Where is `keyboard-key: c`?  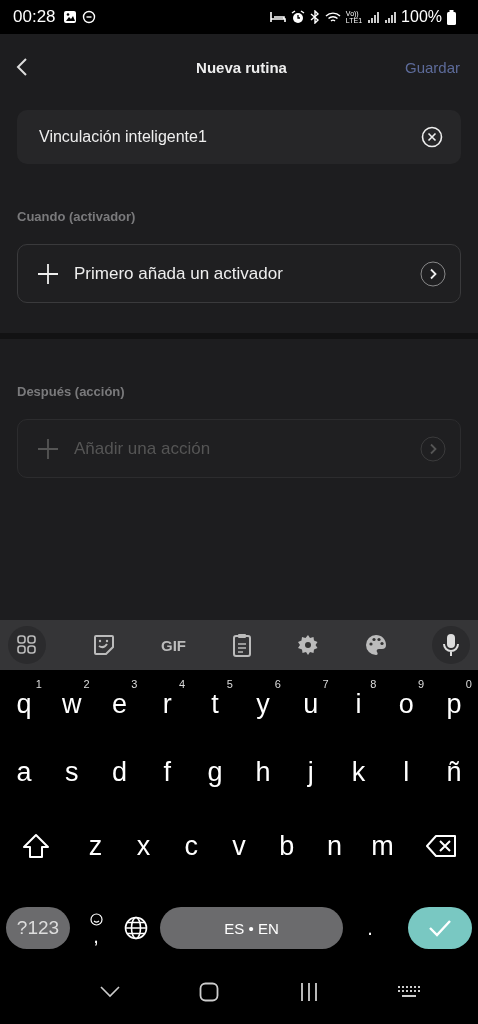 keyboard-key: c is located at coordinates (191, 846).